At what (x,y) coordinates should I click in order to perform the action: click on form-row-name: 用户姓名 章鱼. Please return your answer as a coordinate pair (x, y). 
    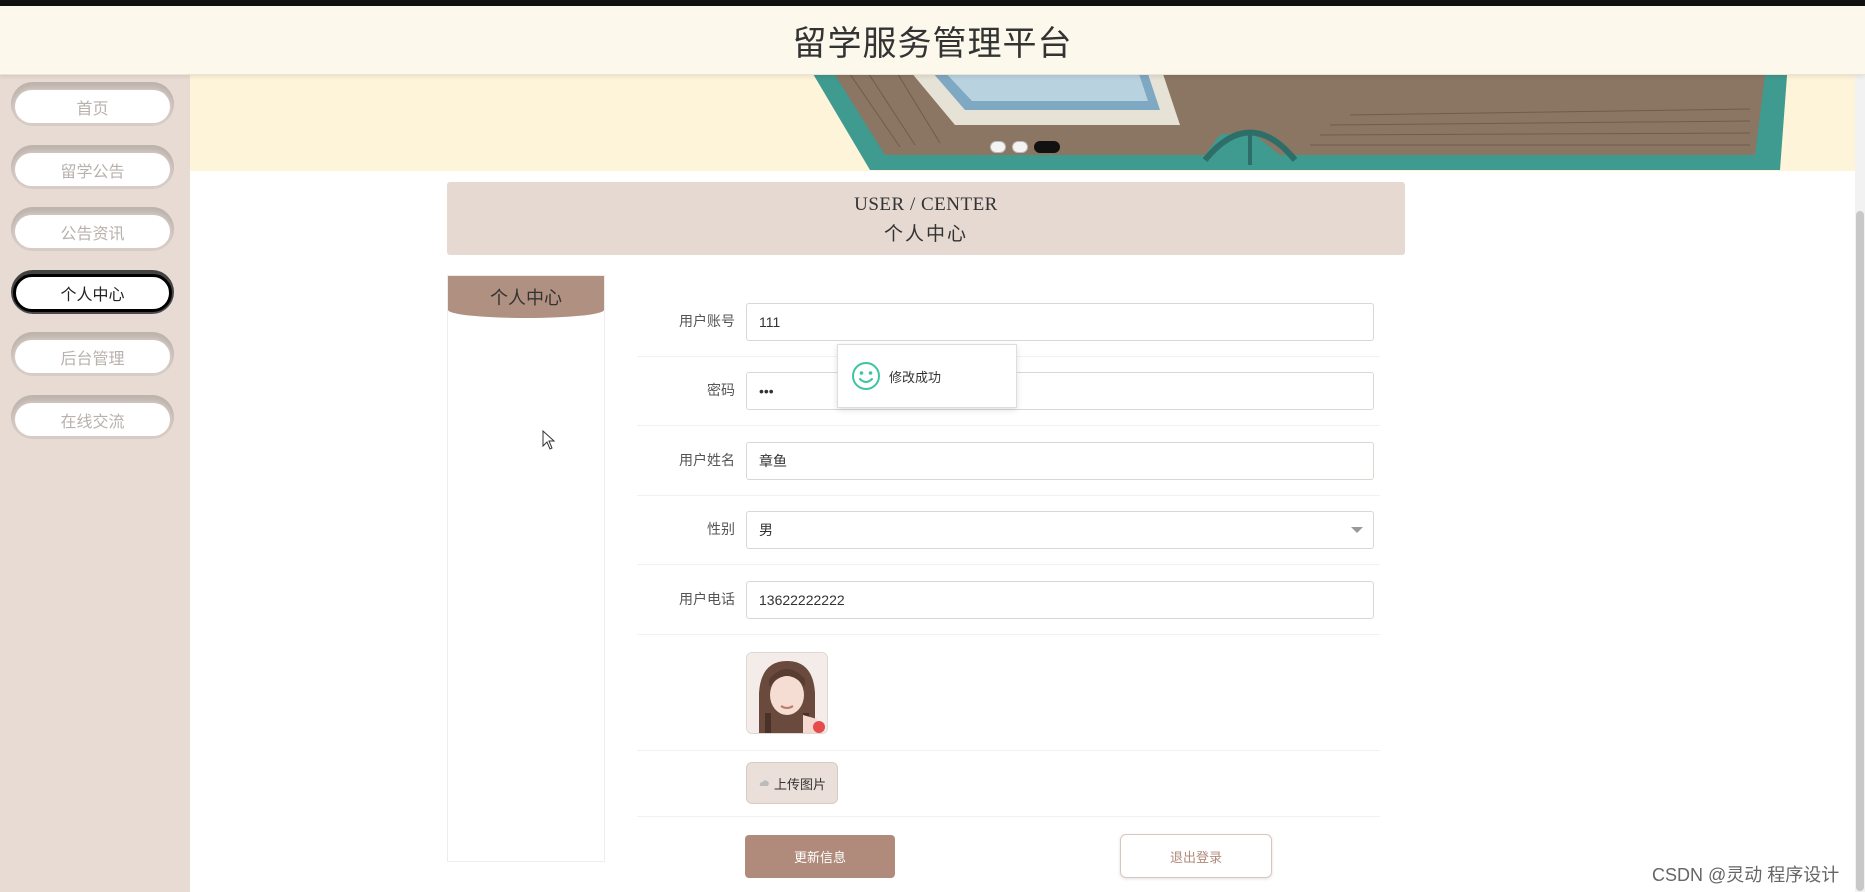
    Looking at the image, I should click on (1008, 466).